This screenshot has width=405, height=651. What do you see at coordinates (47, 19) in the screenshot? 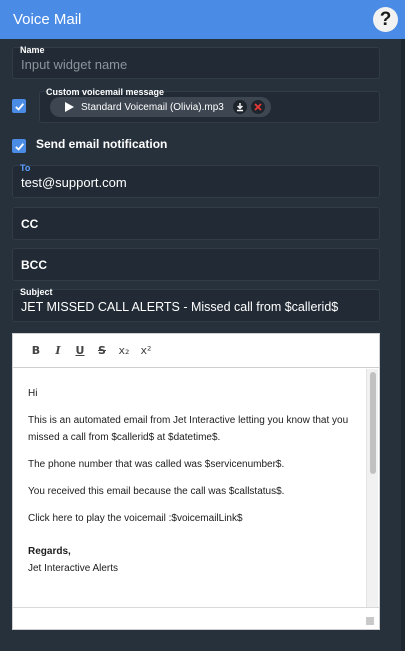
I see `dialog-title: Voice Mail` at bounding box center [47, 19].